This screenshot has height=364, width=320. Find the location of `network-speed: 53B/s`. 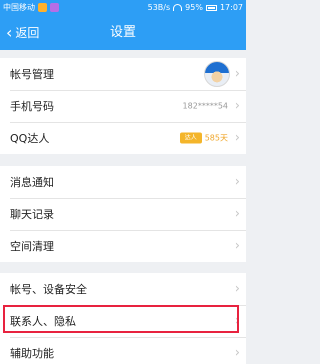

network-speed: 53B/s is located at coordinates (159, 7).